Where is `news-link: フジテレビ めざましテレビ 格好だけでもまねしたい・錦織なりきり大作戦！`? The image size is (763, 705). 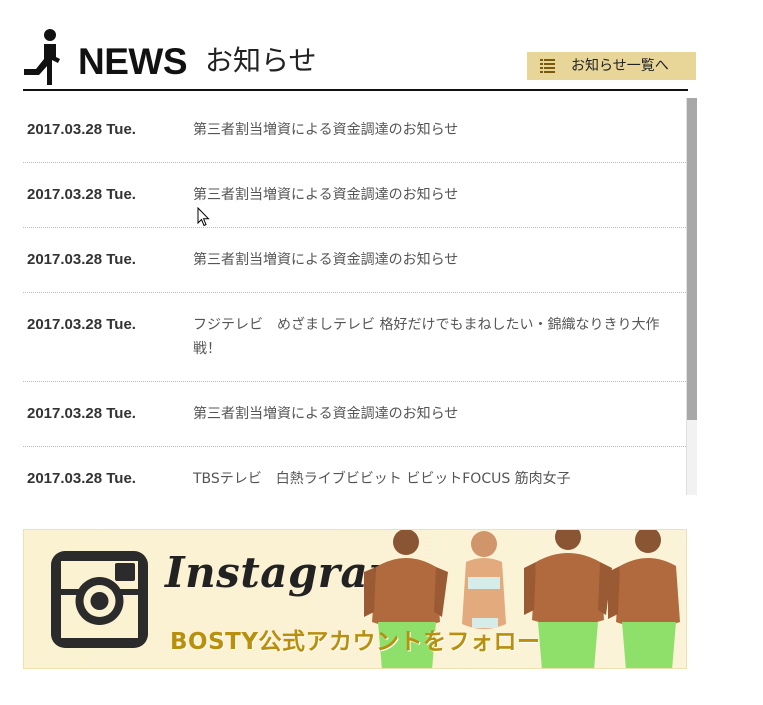 news-link: フジテレビ めざましテレビ 格好だけでもまねしたい・錦織なりきり大作戦！ is located at coordinates (439, 337).